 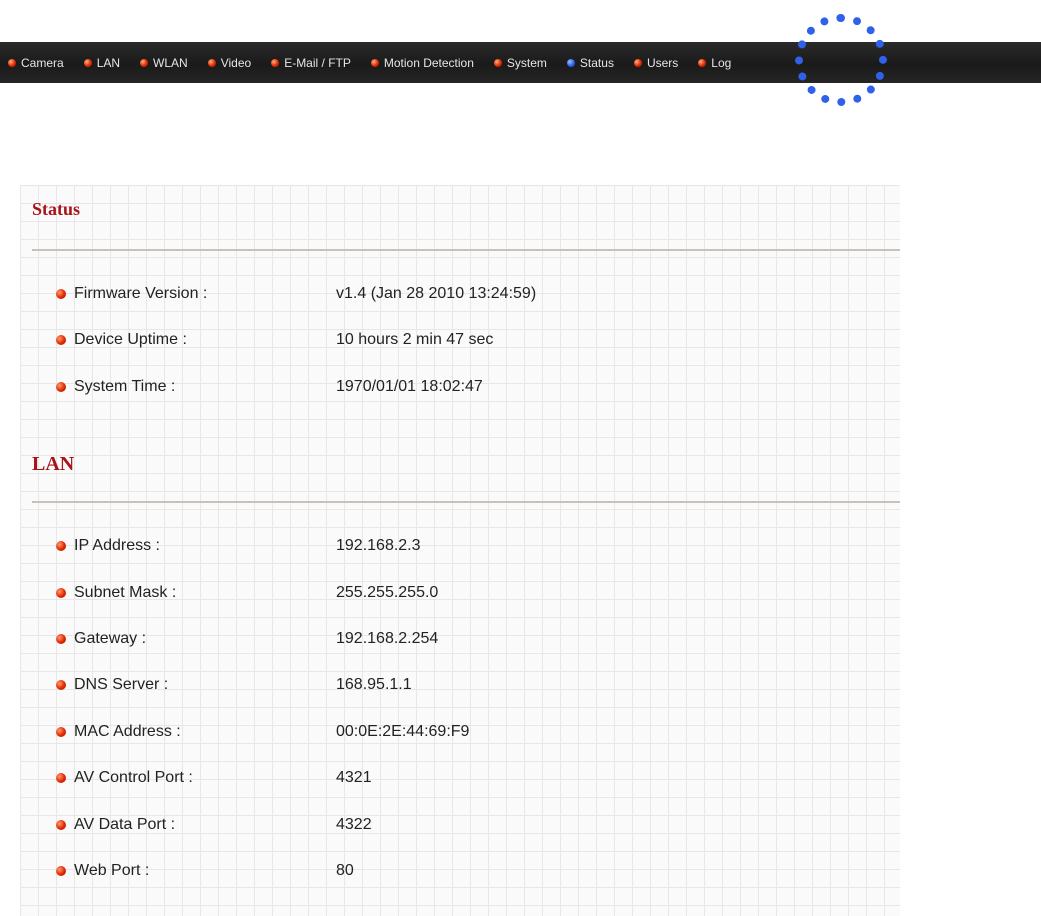 What do you see at coordinates (117, 545) in the screenshot?
I see `row-label: IP Address :` at bounding box center [117, 545].